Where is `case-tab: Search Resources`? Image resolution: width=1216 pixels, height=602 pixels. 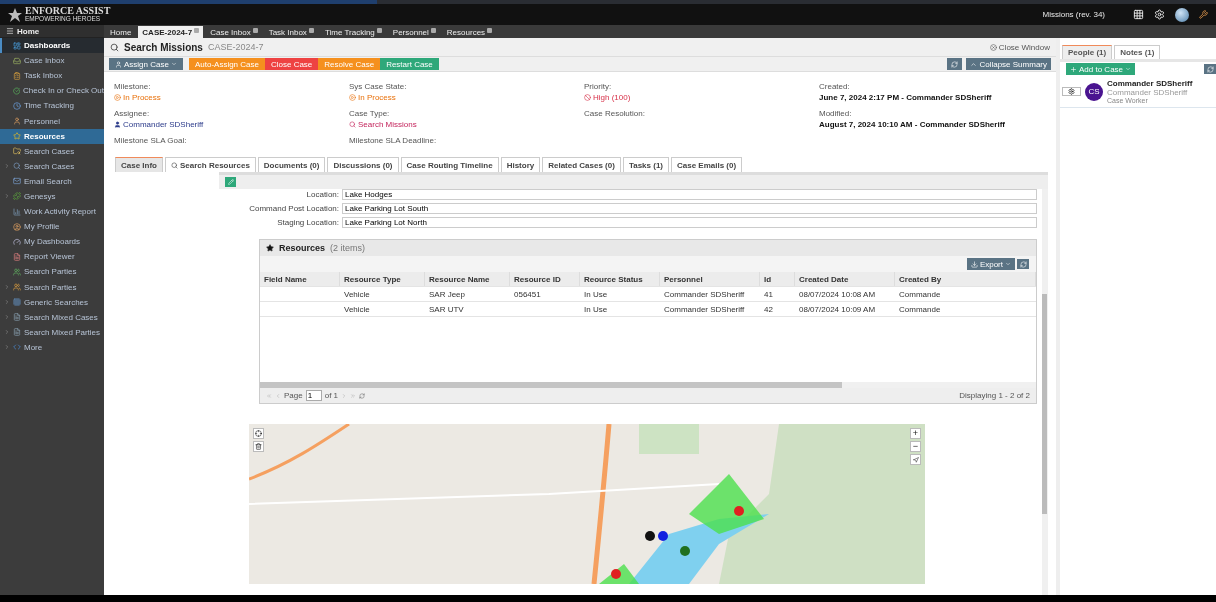 case-tab: Search Resources is located at coordinates (210, 164).